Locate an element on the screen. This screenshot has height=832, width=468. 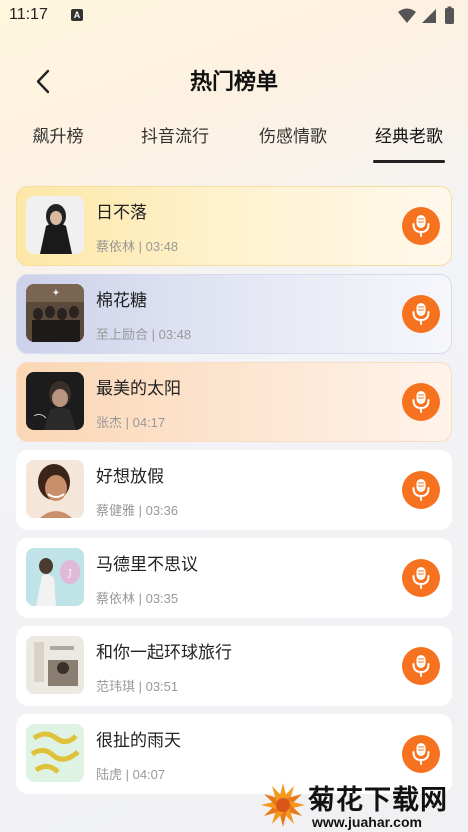
song-title: 和你一起环球旅行 is located at coordinates (164, 653).